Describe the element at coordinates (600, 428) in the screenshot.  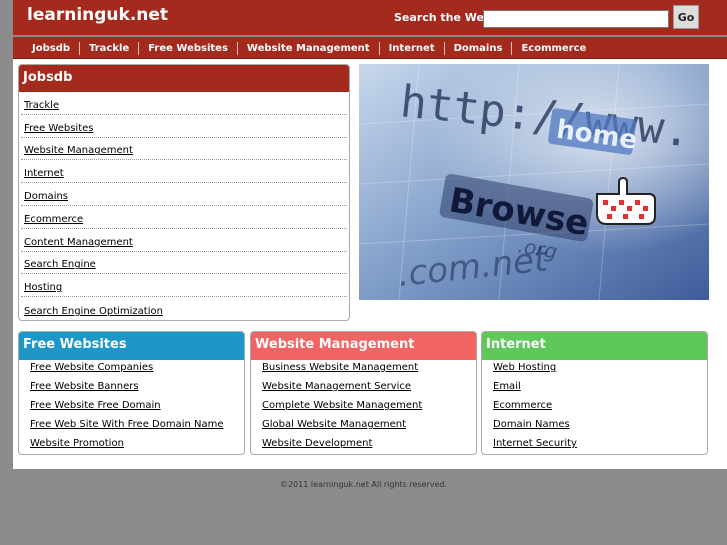
I see `list-item: Domain Names` at that location.